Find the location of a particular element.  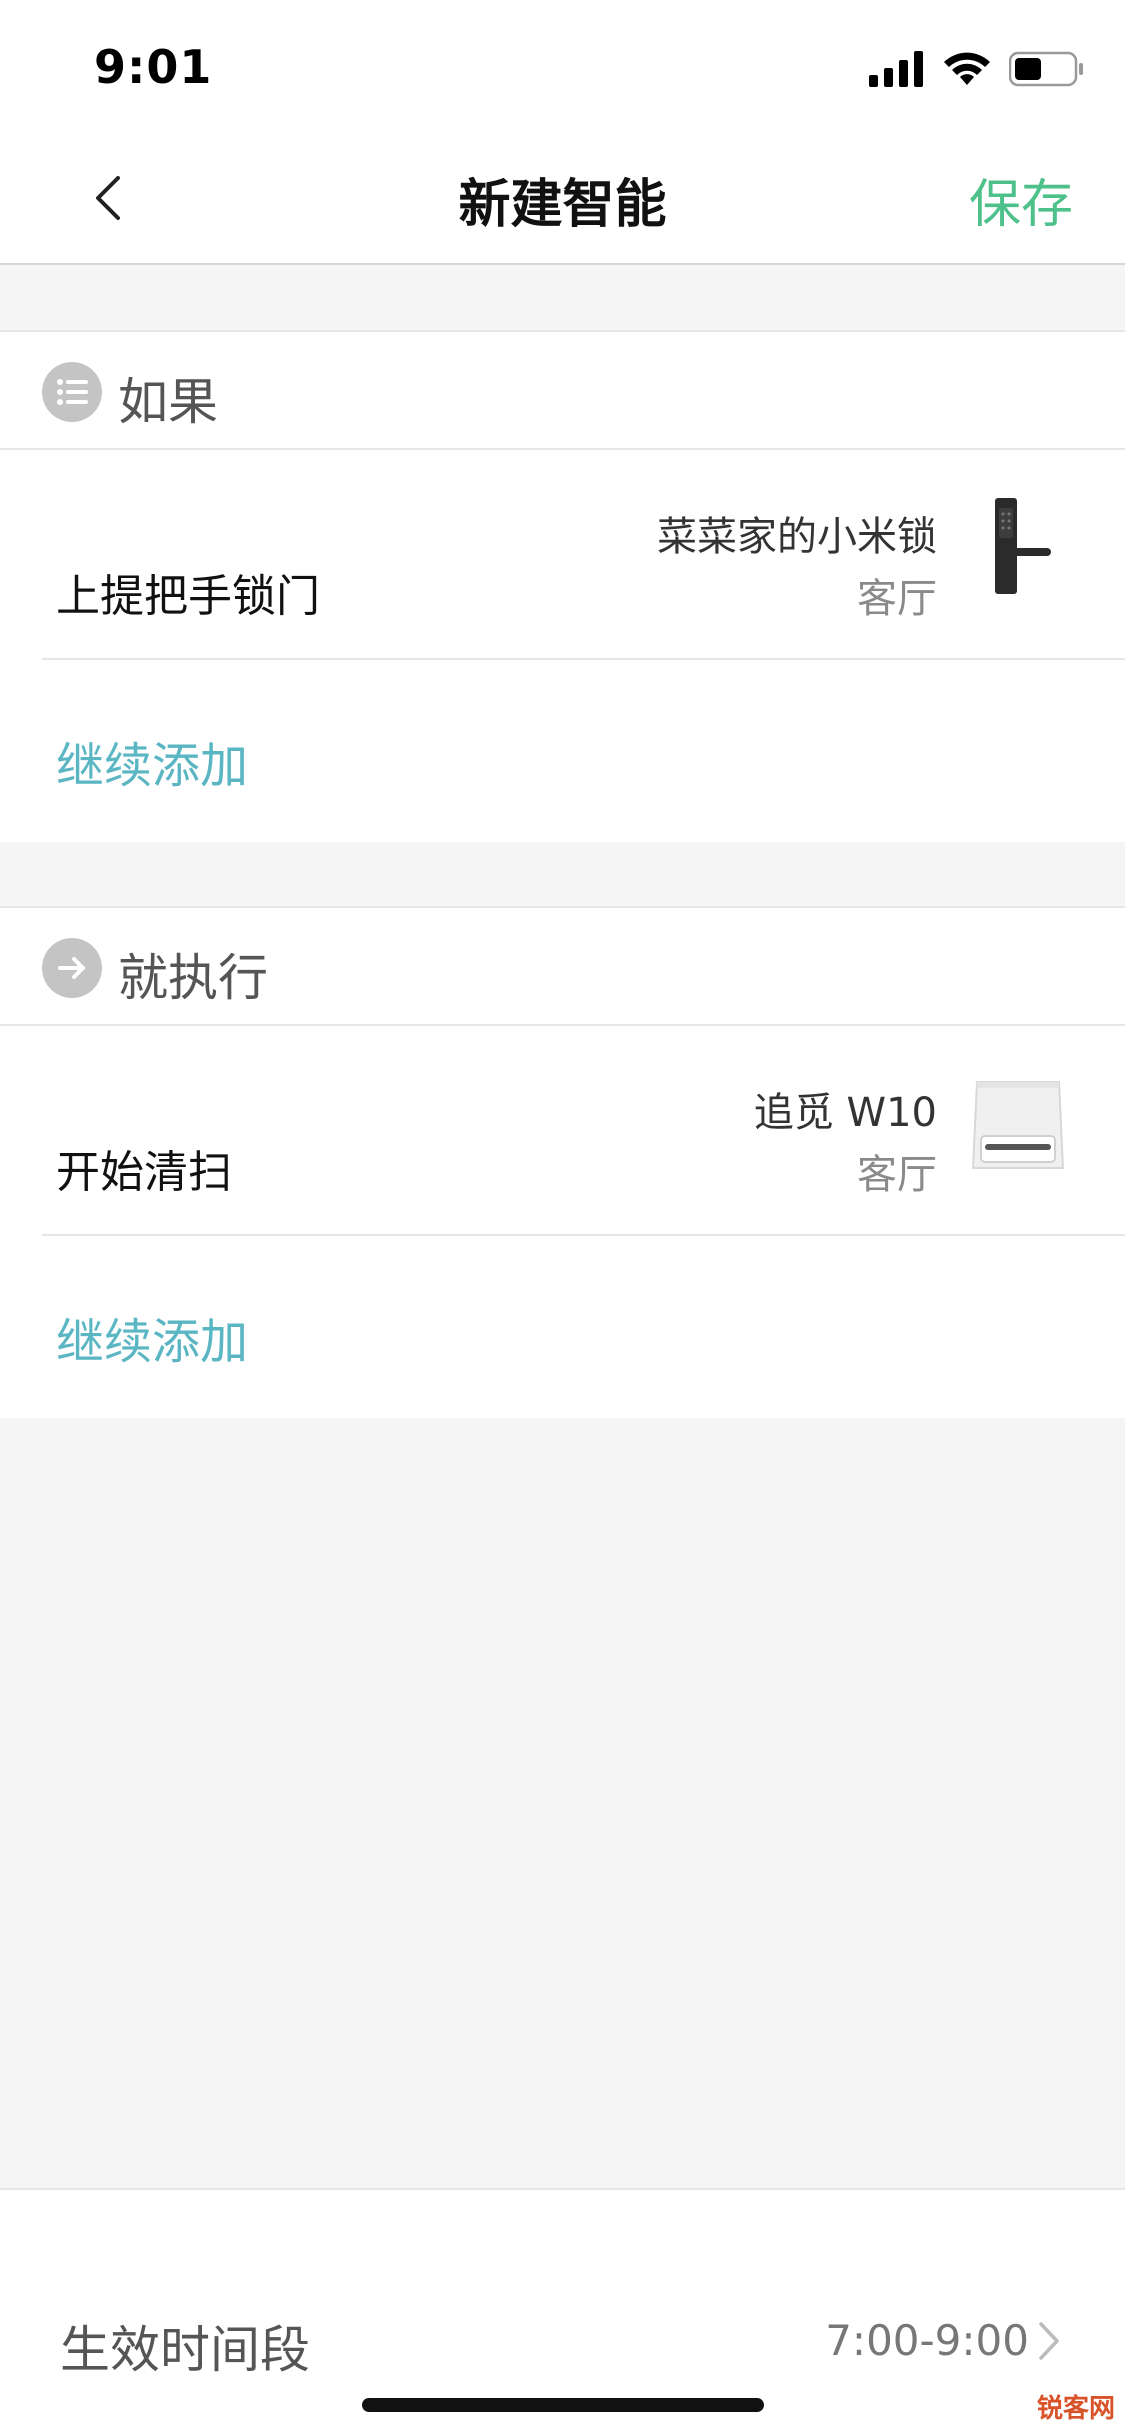

page-title: 新建智能 is located at coordinates (562, 205).